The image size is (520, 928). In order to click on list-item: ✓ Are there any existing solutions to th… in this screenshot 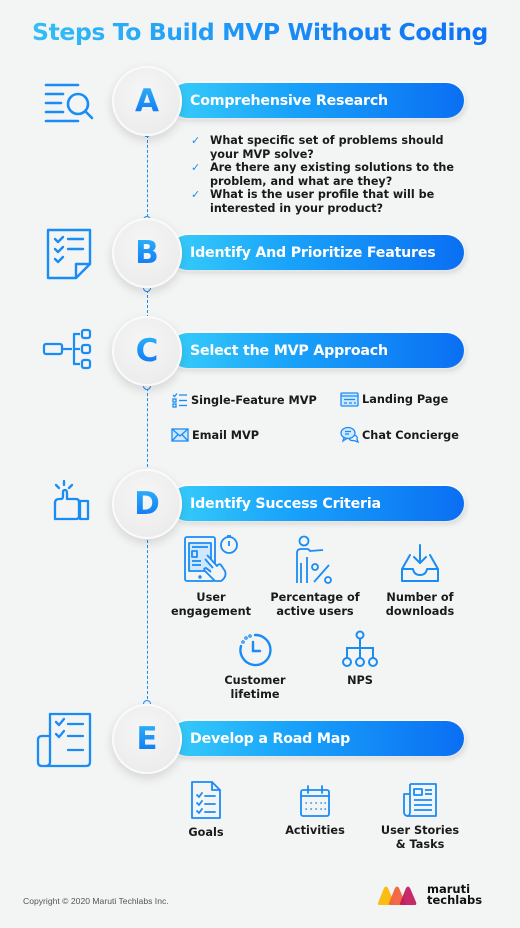, I will do `click(326, 174)`.